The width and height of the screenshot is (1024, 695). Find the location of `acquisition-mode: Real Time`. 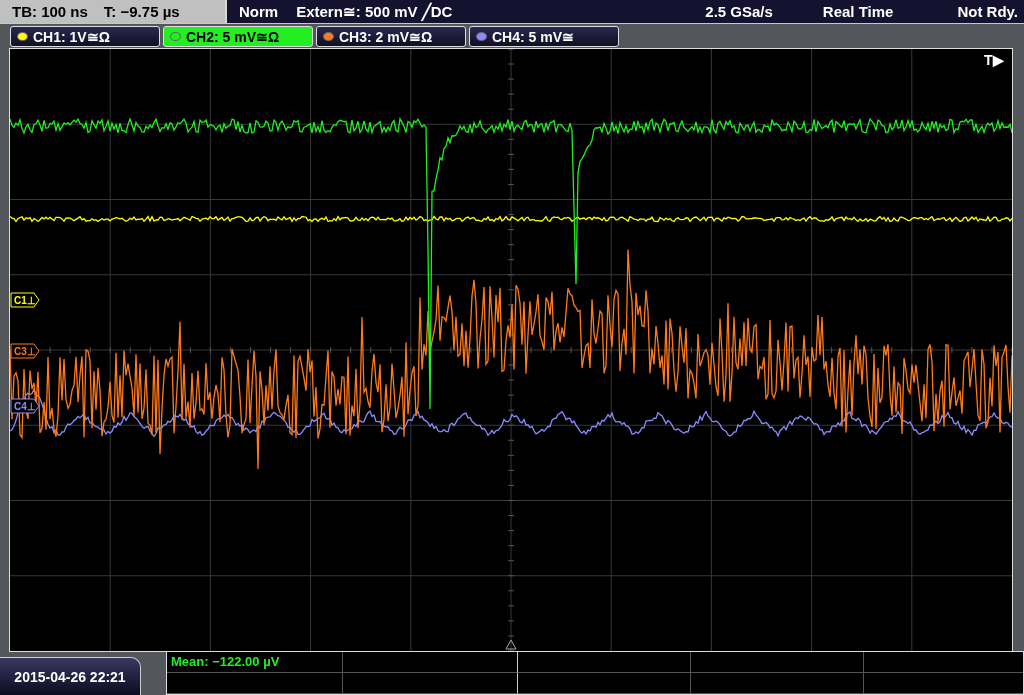

acquisition-mode: Real Time is located at coordinates (858, 12).